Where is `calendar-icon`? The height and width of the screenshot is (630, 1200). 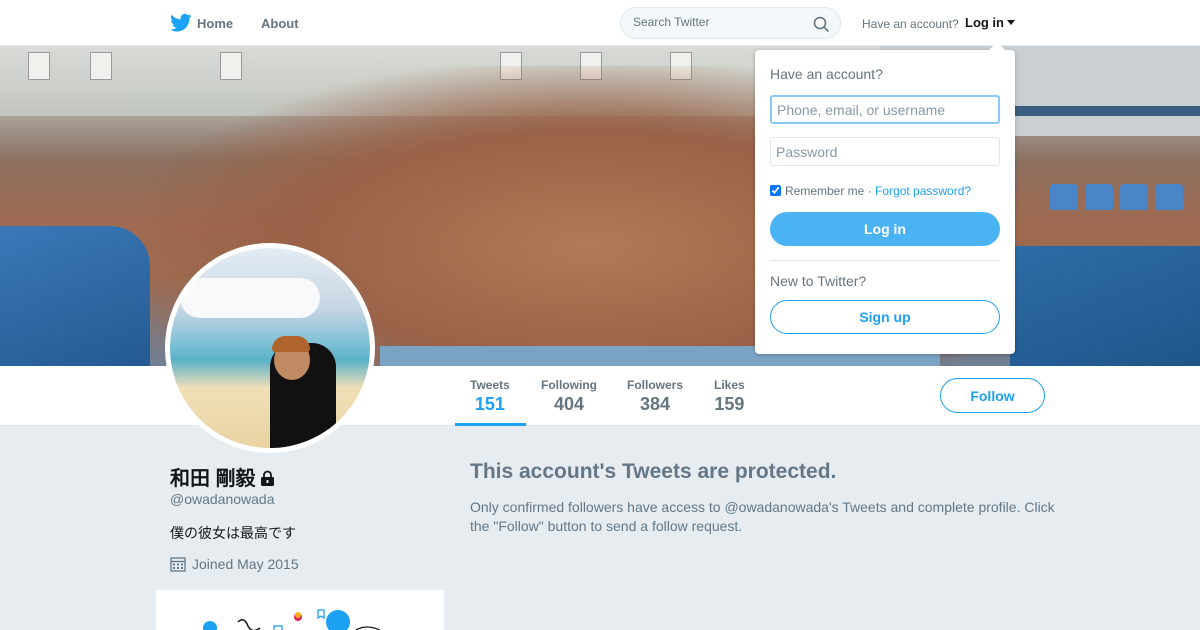
calendar-icon is located at coordinates (178, 564).